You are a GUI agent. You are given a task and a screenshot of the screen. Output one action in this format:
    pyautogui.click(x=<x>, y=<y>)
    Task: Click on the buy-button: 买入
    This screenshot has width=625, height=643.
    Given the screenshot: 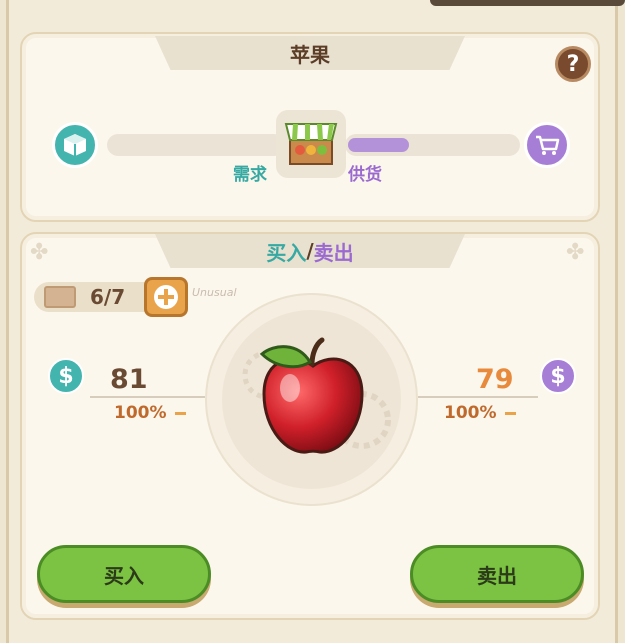 What is the action you would take?
    pyautogui.click(x=124, y=574)
    